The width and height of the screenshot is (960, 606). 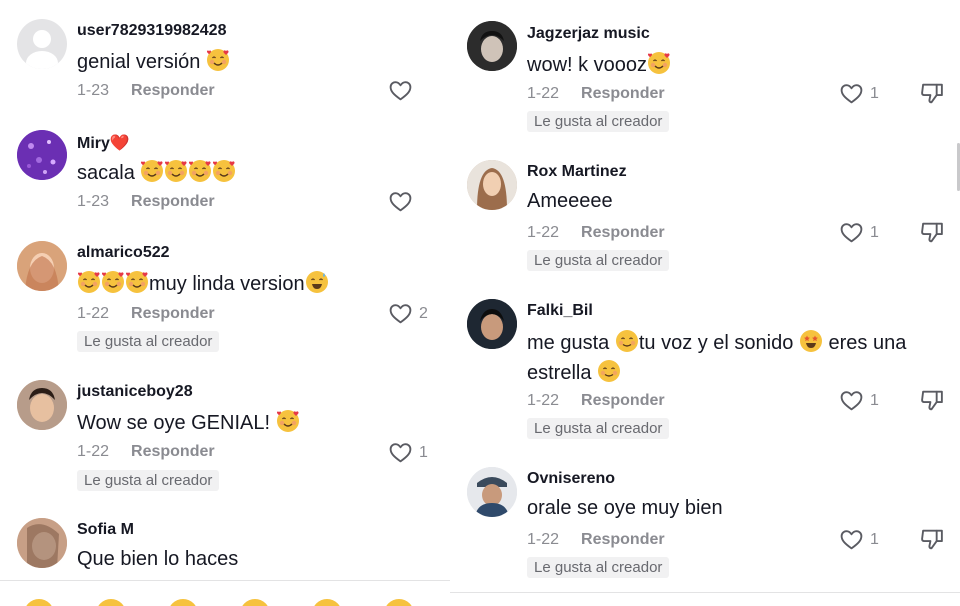 What do you see at coordinates (106, 173) in the screenshot?
I see `comment-text-content: sacala` at bounding box center [106, 173].